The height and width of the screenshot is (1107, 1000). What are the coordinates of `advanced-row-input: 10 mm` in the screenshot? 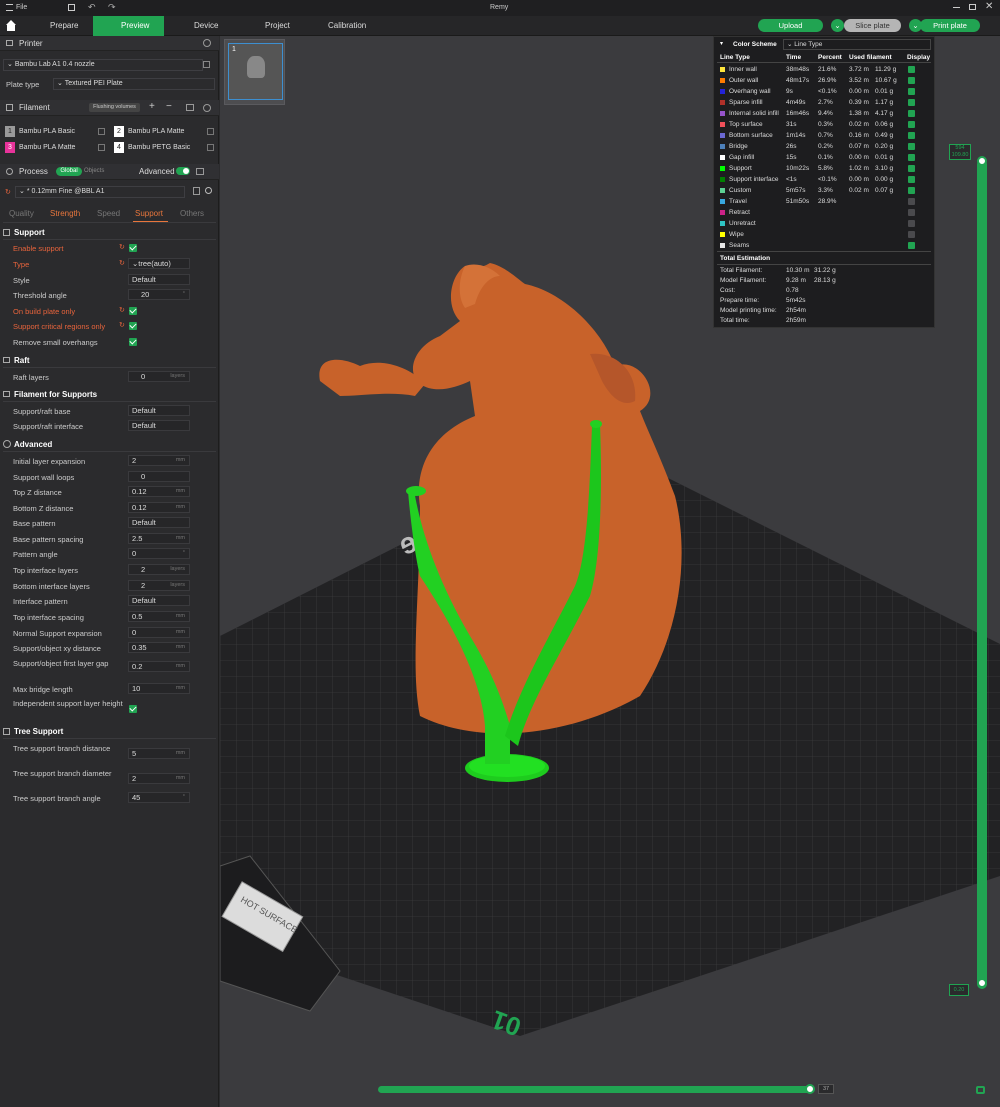 It's located at (159, 688).